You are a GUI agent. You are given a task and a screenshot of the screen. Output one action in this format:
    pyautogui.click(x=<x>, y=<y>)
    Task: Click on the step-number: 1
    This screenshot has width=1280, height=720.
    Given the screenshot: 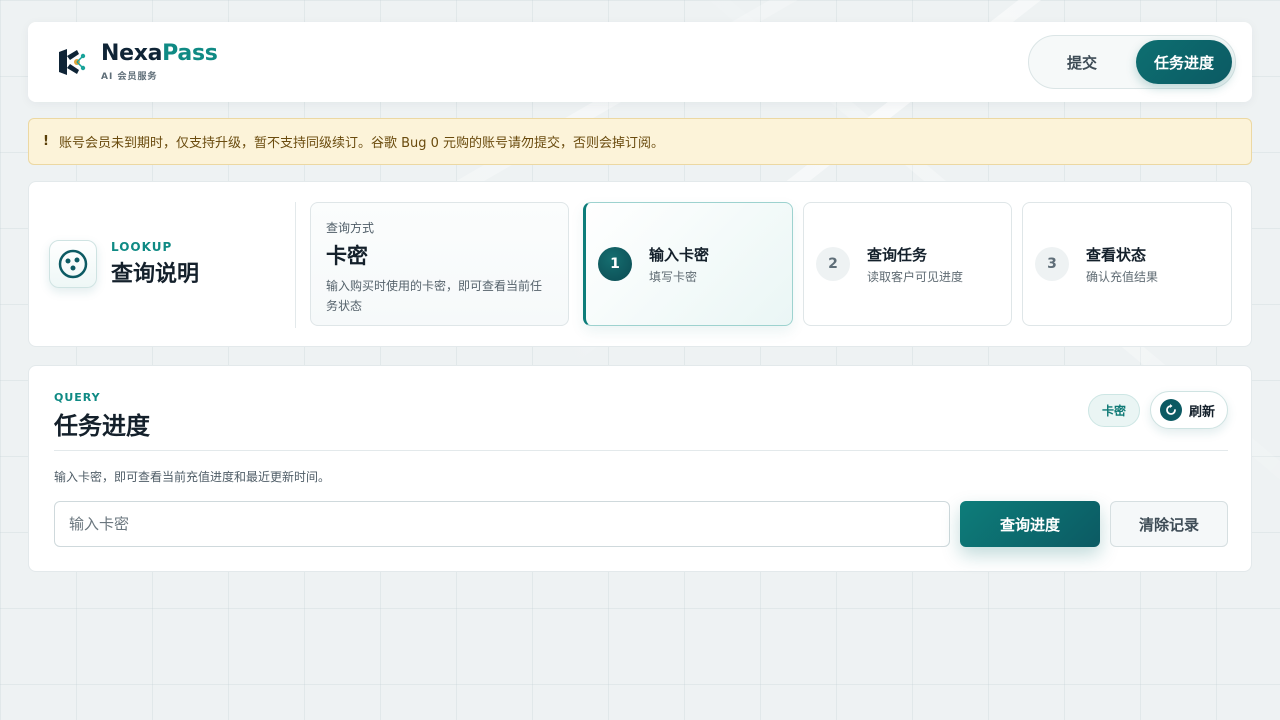 What is the action you would take?
    pyautogui.click(x=615, y=264)
    